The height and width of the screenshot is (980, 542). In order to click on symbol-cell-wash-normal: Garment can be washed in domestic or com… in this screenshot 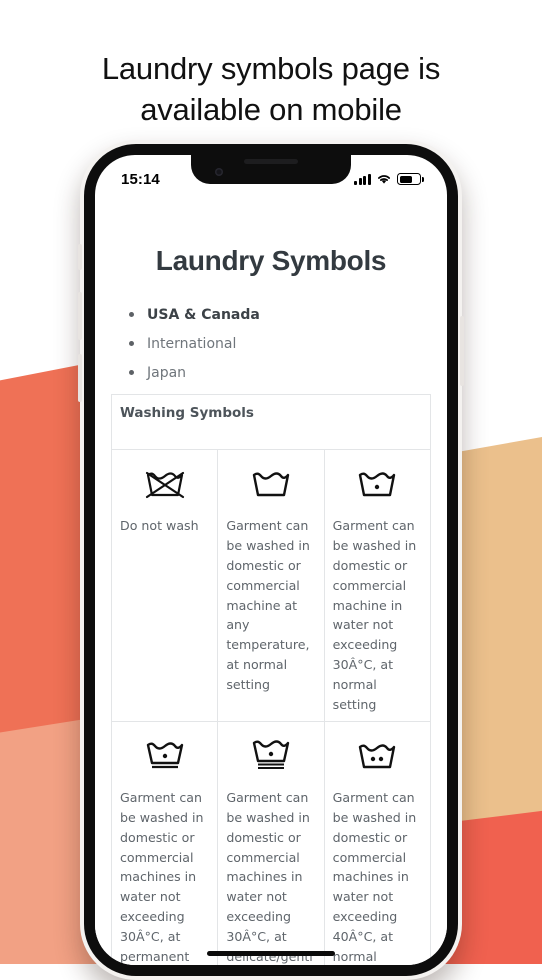, I will do `click(271, 585)`.